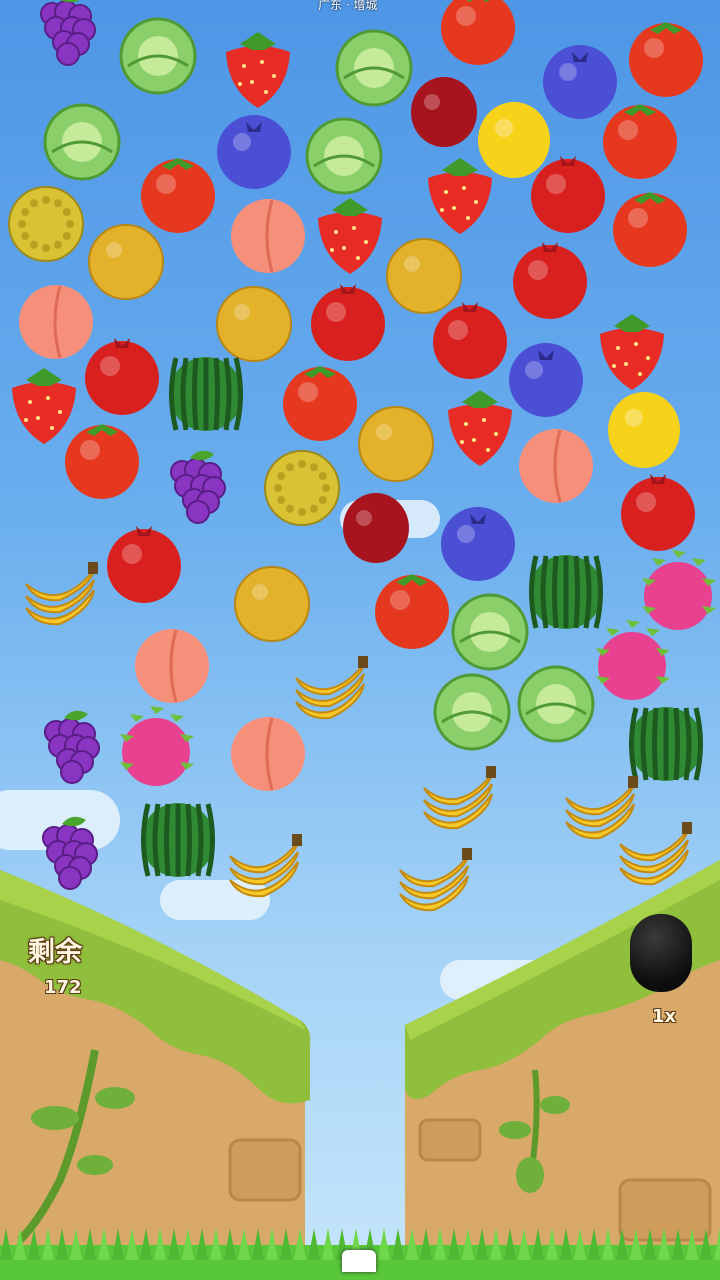 Image resolution: width=720 pixels, height=1280 pixels. Describe the element at coordinates (348, 6) in the screenshot. I see `location-text: 广东 · 增城` at that location.